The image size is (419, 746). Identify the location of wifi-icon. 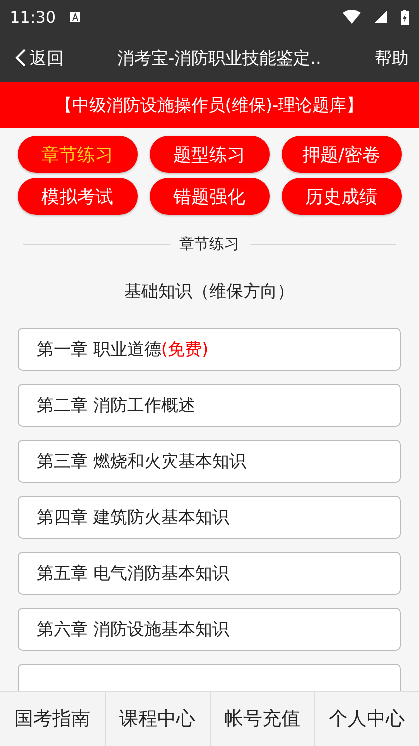
(352, 17).